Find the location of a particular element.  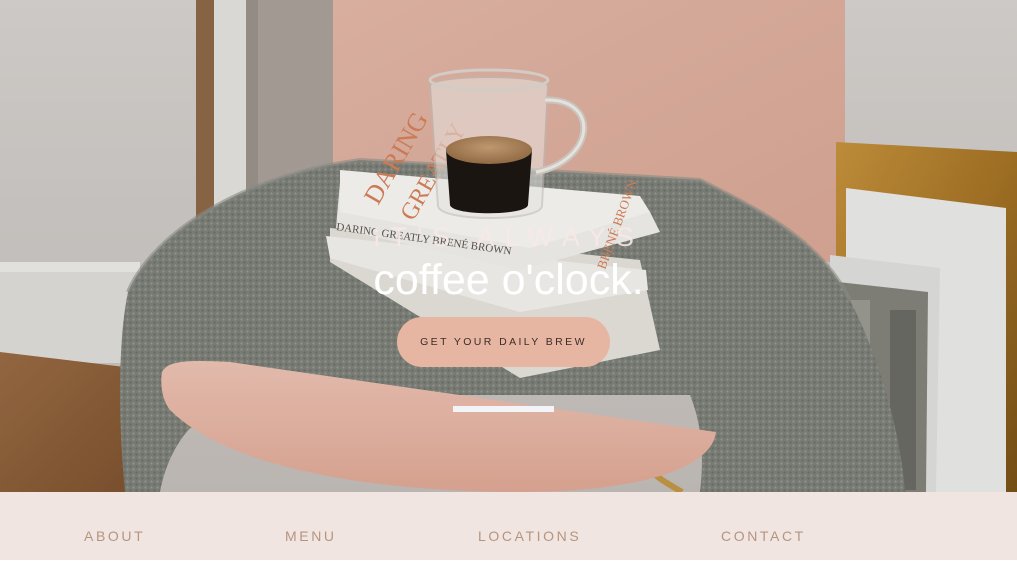

hero-headline: coffee o'clock. is located at coordinates (508, 280).